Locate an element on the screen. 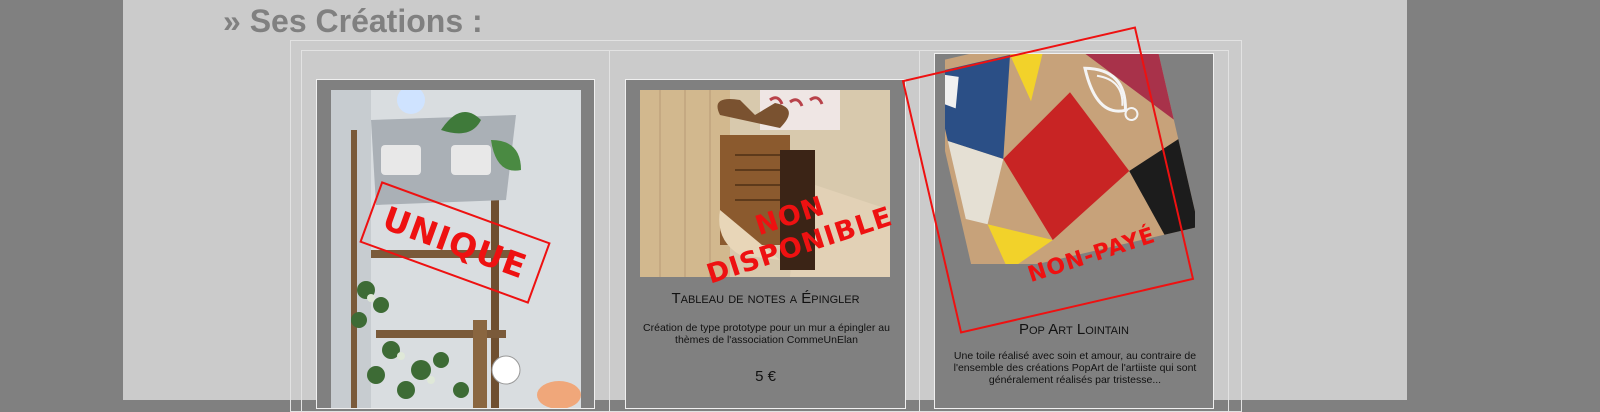 The image size is (1600, 412). creation-title: Tableau de notes a Épingler is located at coordinates (765, 298).